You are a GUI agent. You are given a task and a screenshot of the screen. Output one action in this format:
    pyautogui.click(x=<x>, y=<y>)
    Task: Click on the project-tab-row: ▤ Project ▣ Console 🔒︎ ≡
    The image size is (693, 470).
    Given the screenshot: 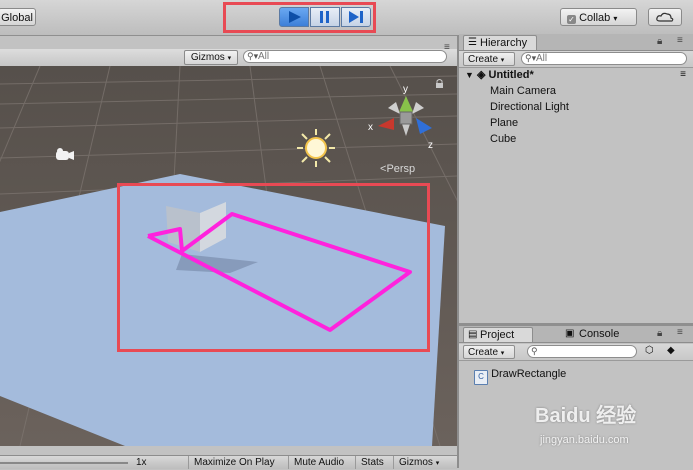 What is the action you would take?
    pyautogui.click(x=576, y=334)
    